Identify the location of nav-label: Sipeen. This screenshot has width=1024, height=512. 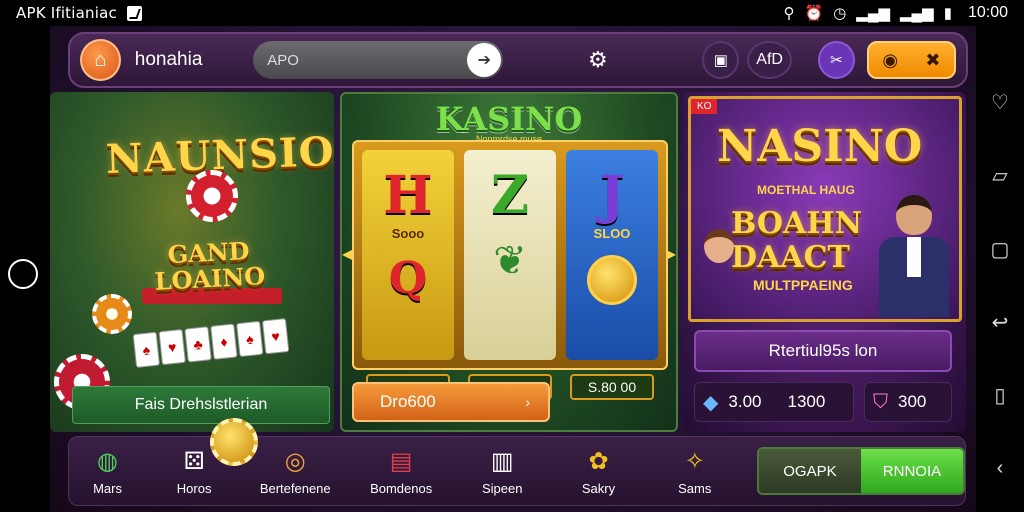
(502, 488).